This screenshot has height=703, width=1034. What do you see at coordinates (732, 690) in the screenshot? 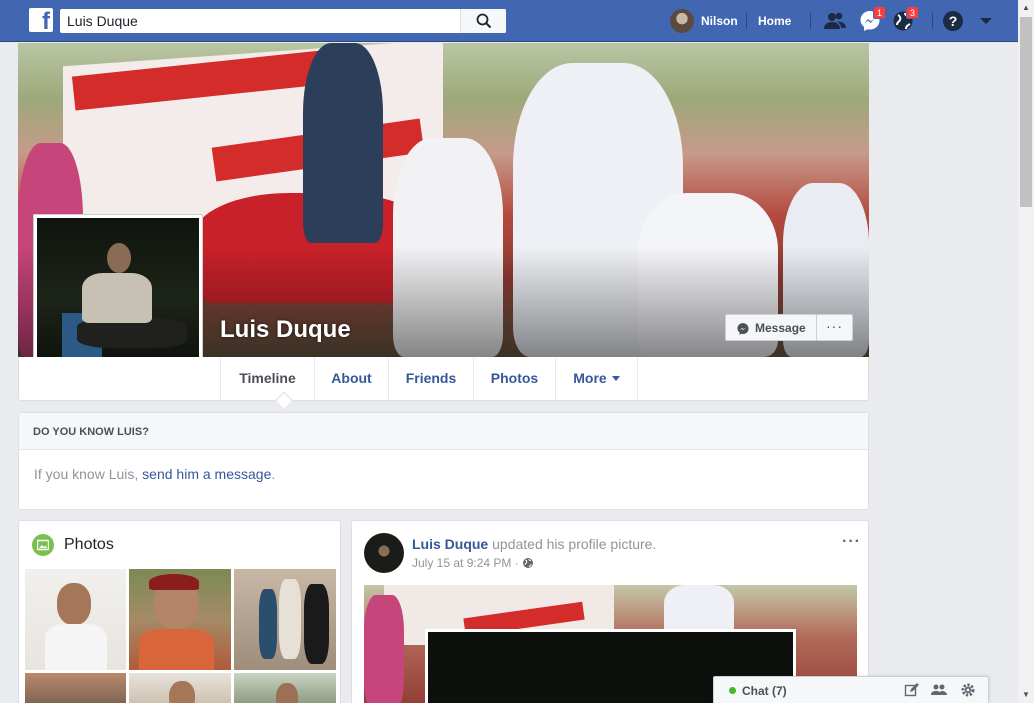
I see `online-status-dot` at bounding box center [732, 690].